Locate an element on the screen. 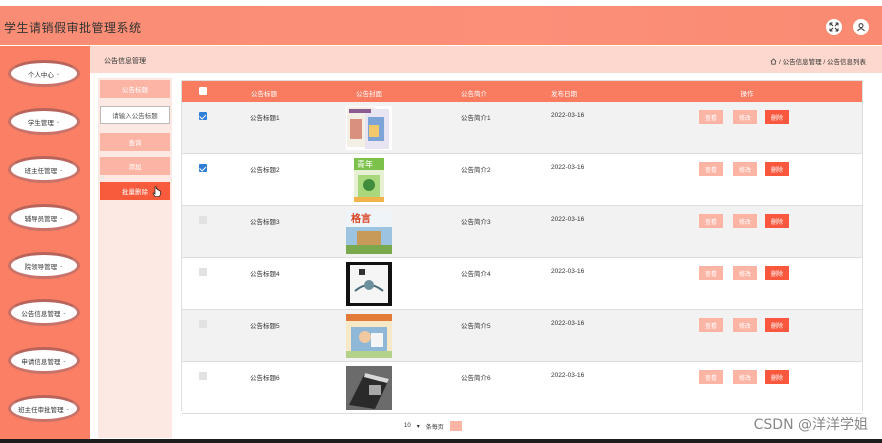 The width and height of the screenshot is (882, 443). page-title: 公告信息管理 is located at coordinates (125, 61).